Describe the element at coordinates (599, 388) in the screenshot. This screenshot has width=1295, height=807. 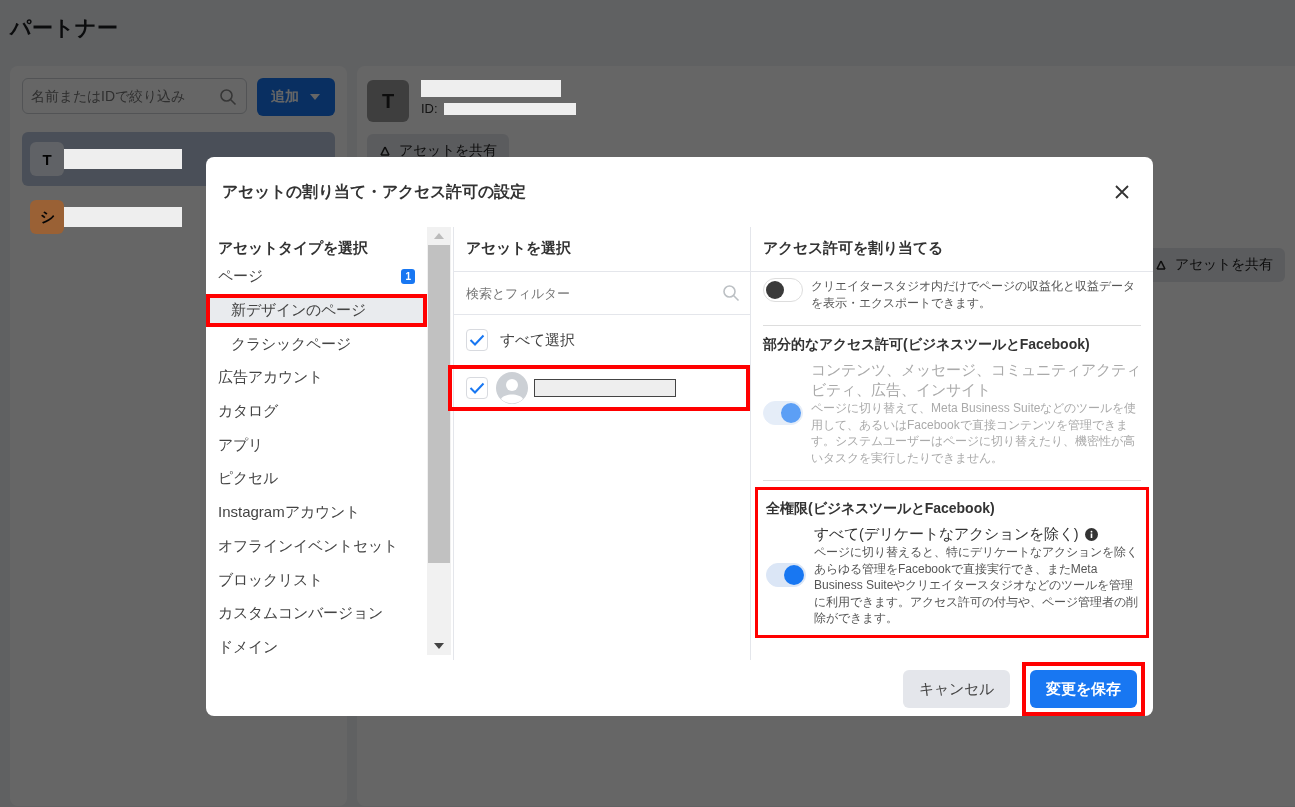
I see `asset-row` at that location.